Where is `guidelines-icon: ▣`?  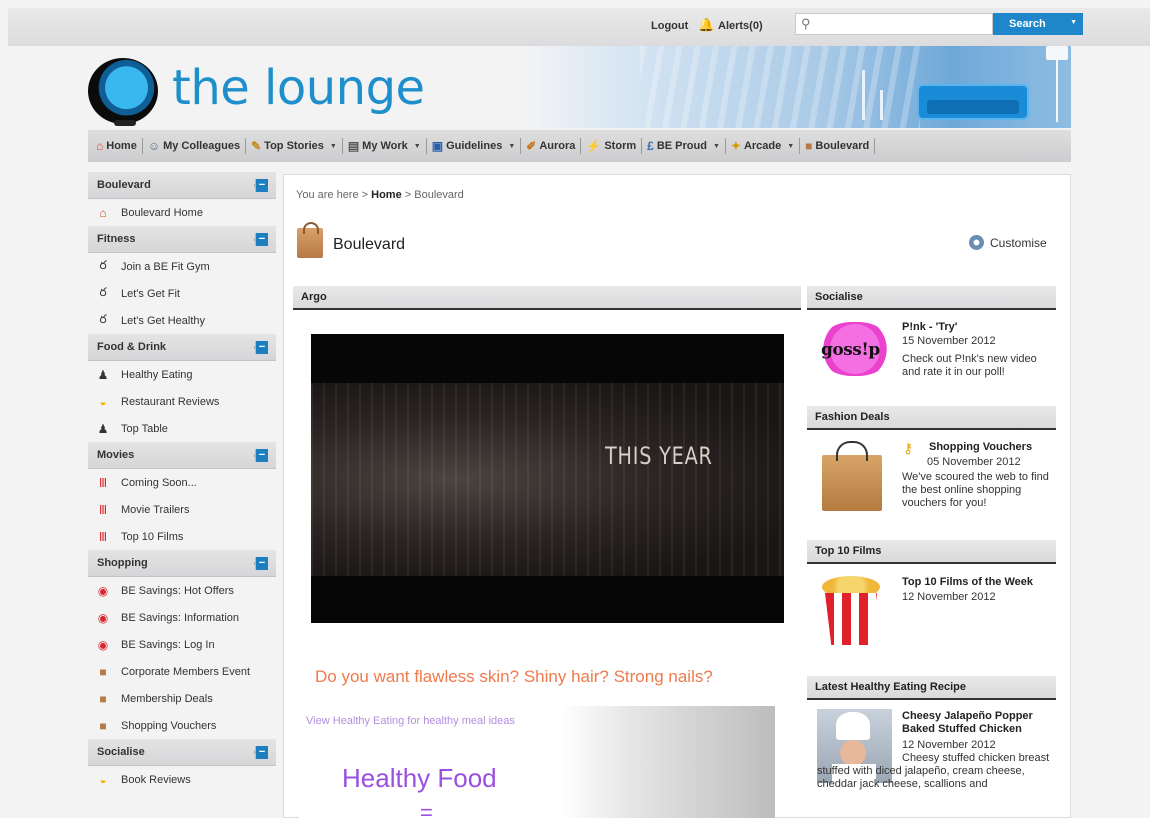
guidelines-icon: ▣ is located at coordinates (437, 146).